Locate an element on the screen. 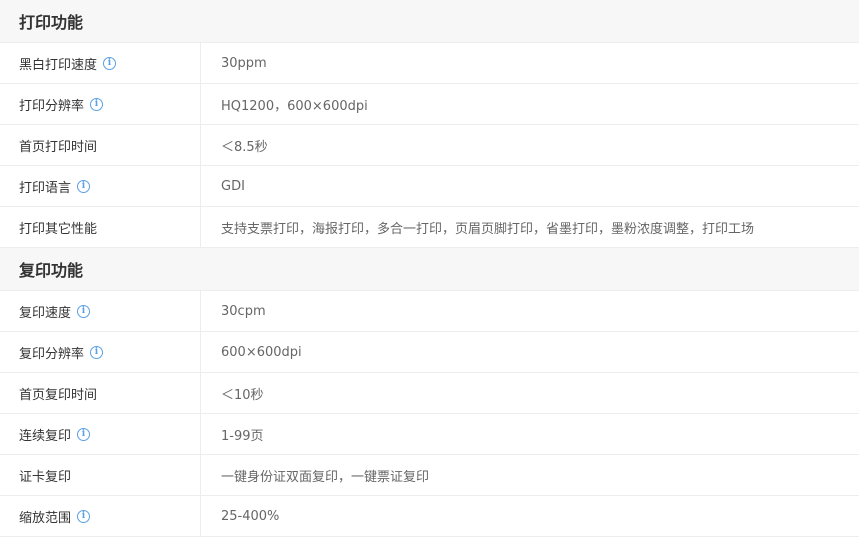 The height and width of the screenshot is (549, 859). spec-label: 首页打印时间 is located at coordinates (100, 145).